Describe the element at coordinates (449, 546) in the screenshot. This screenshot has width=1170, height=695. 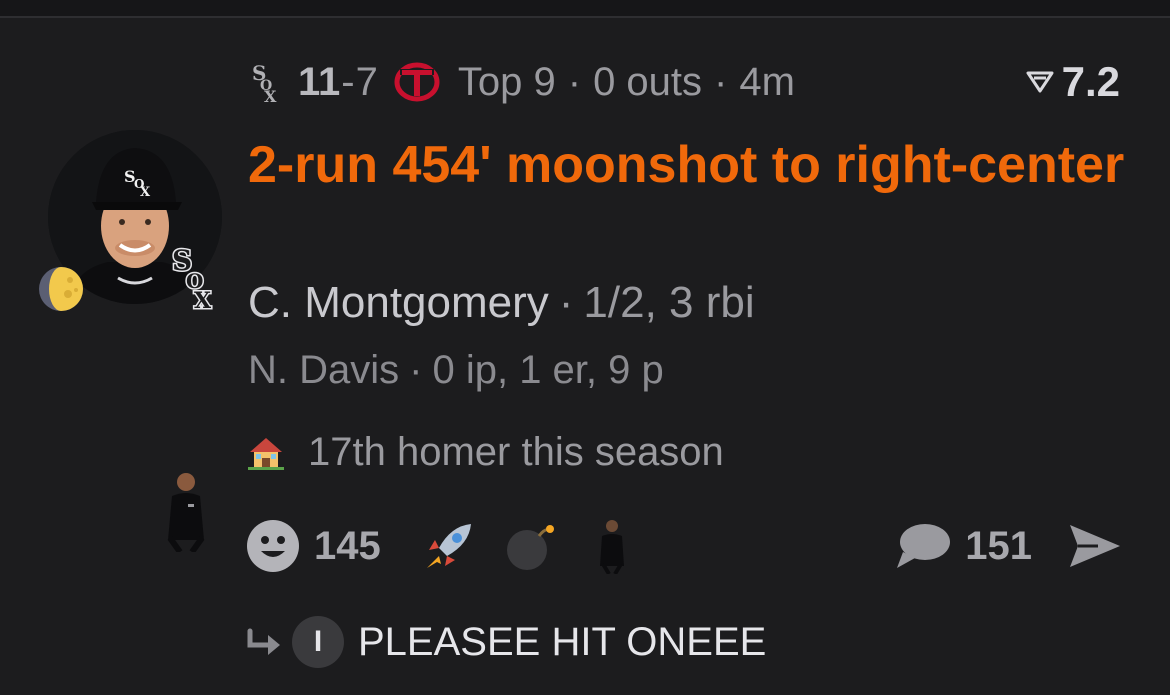
I see `rocket-icon` at that location.